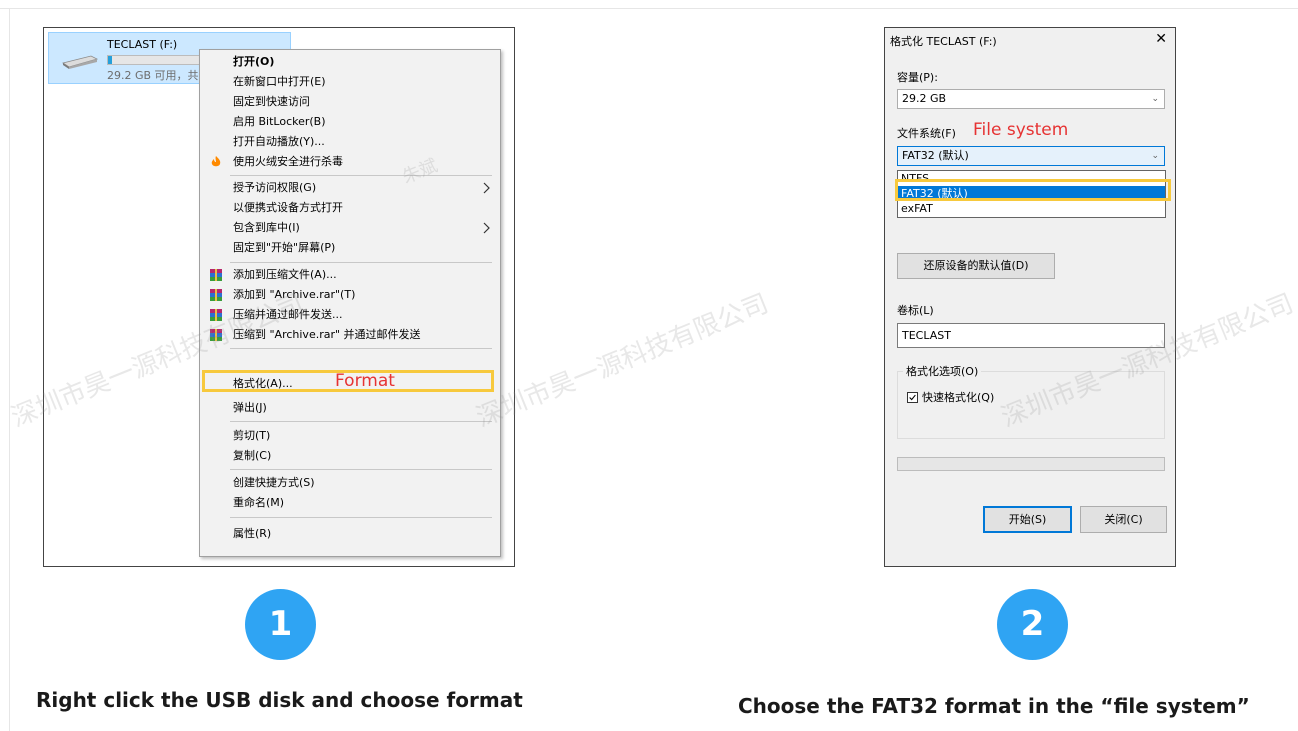  I want to click on format-progress-bar, so click(1031, 464).